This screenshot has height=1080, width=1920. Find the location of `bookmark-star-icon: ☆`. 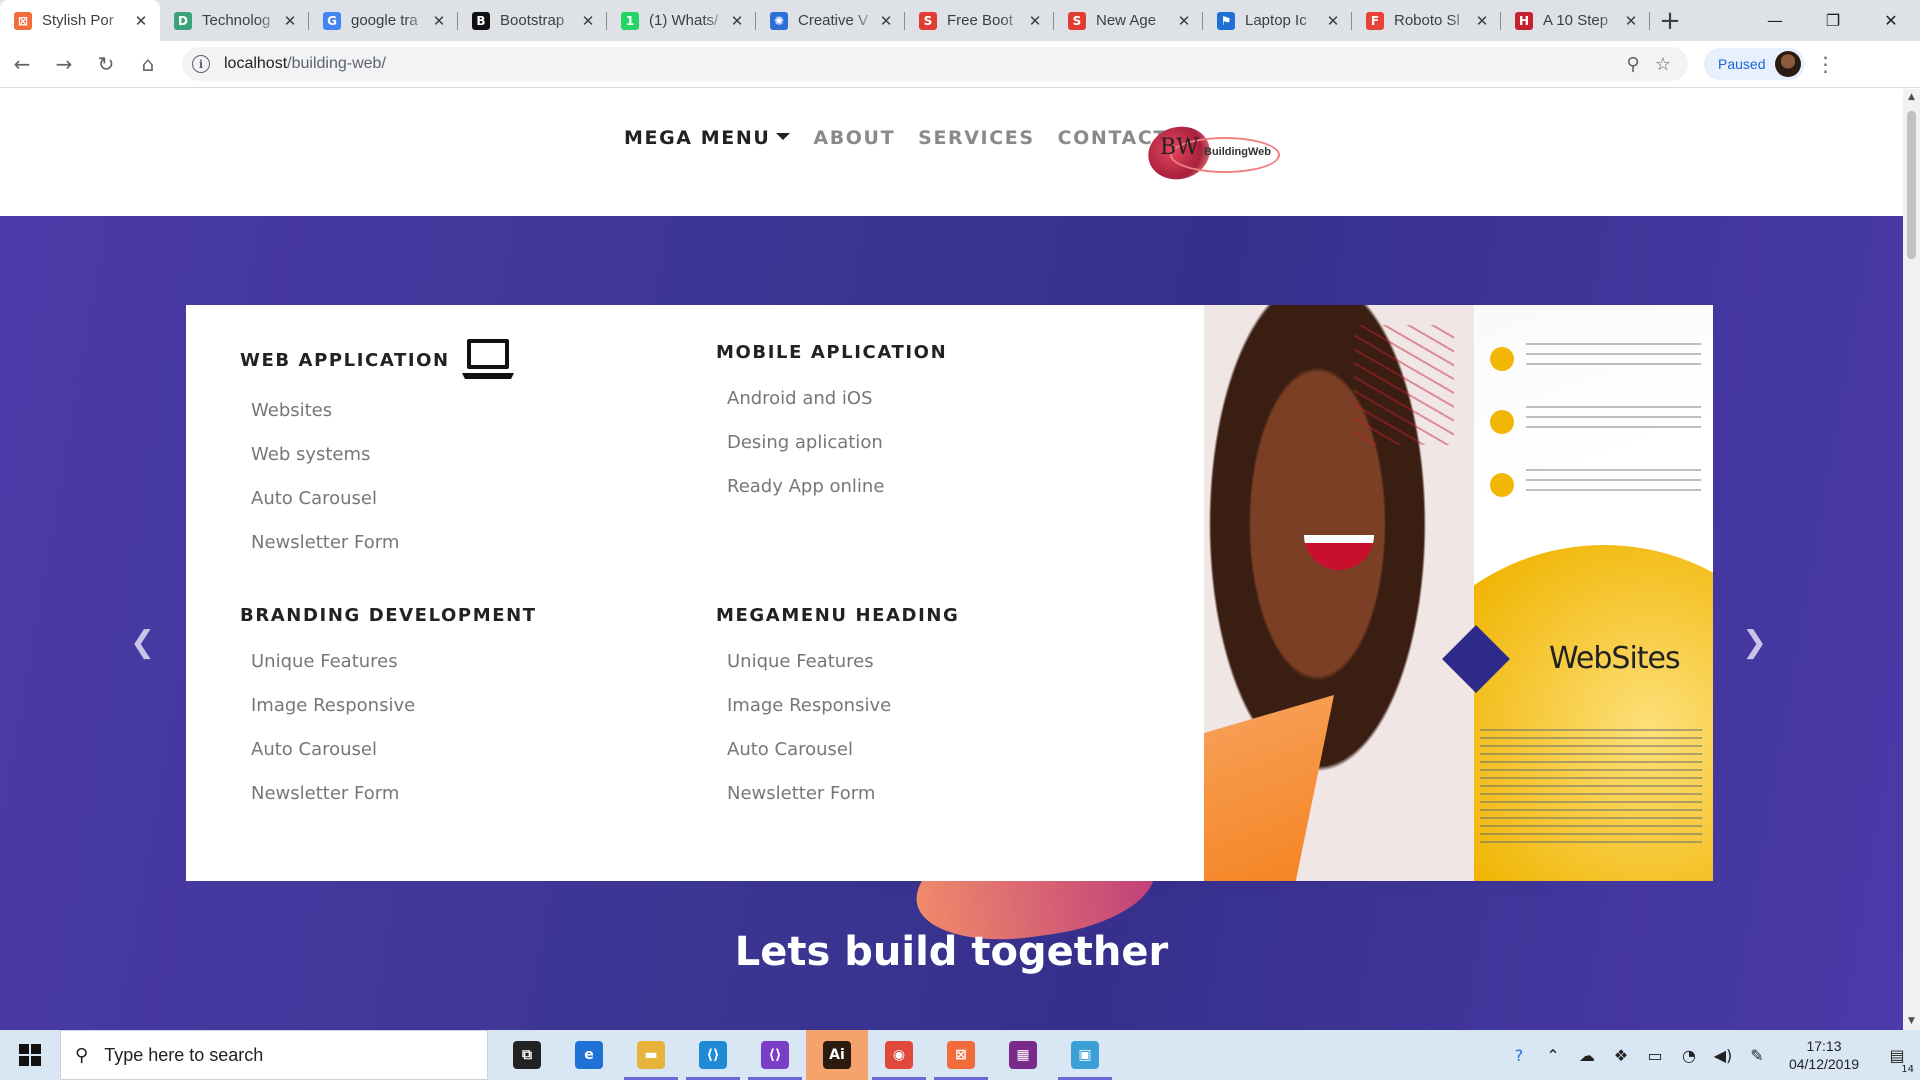

bookmark-star-icon: ☆ is located at coordinates (1663, 64).